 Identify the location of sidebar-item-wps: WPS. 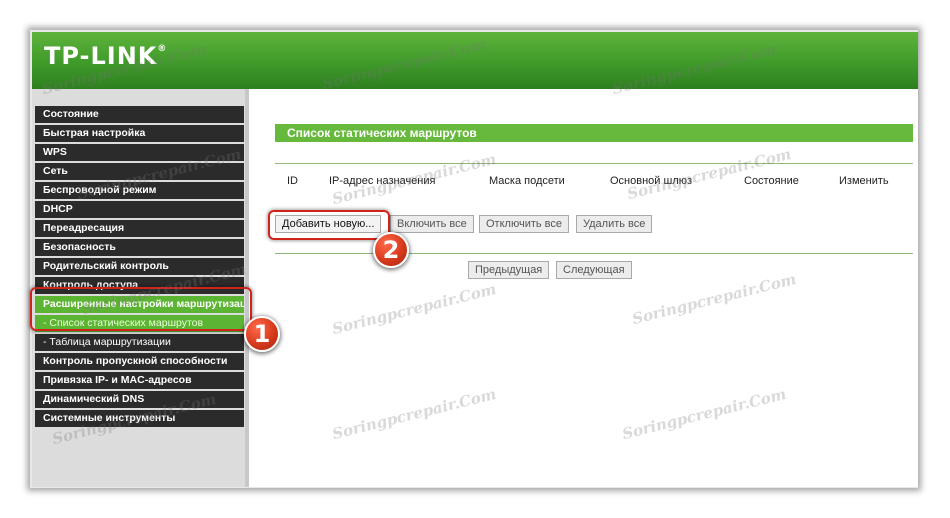
(139, 153).